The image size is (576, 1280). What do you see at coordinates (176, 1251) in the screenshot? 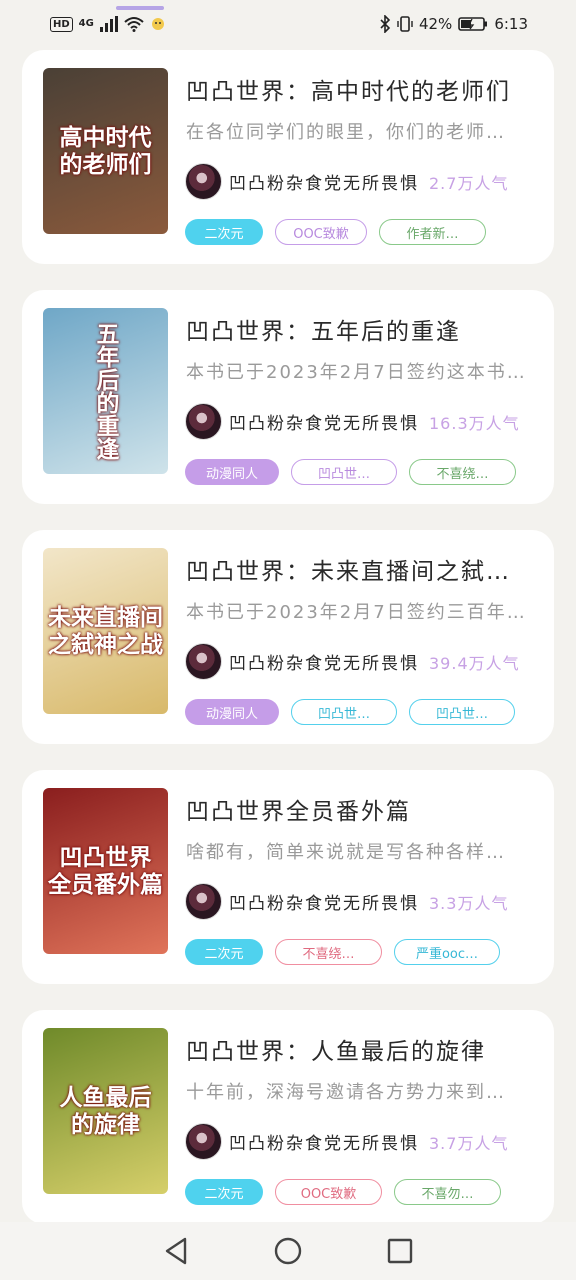
I see `back-icon` at bounding box center [176, 1251].